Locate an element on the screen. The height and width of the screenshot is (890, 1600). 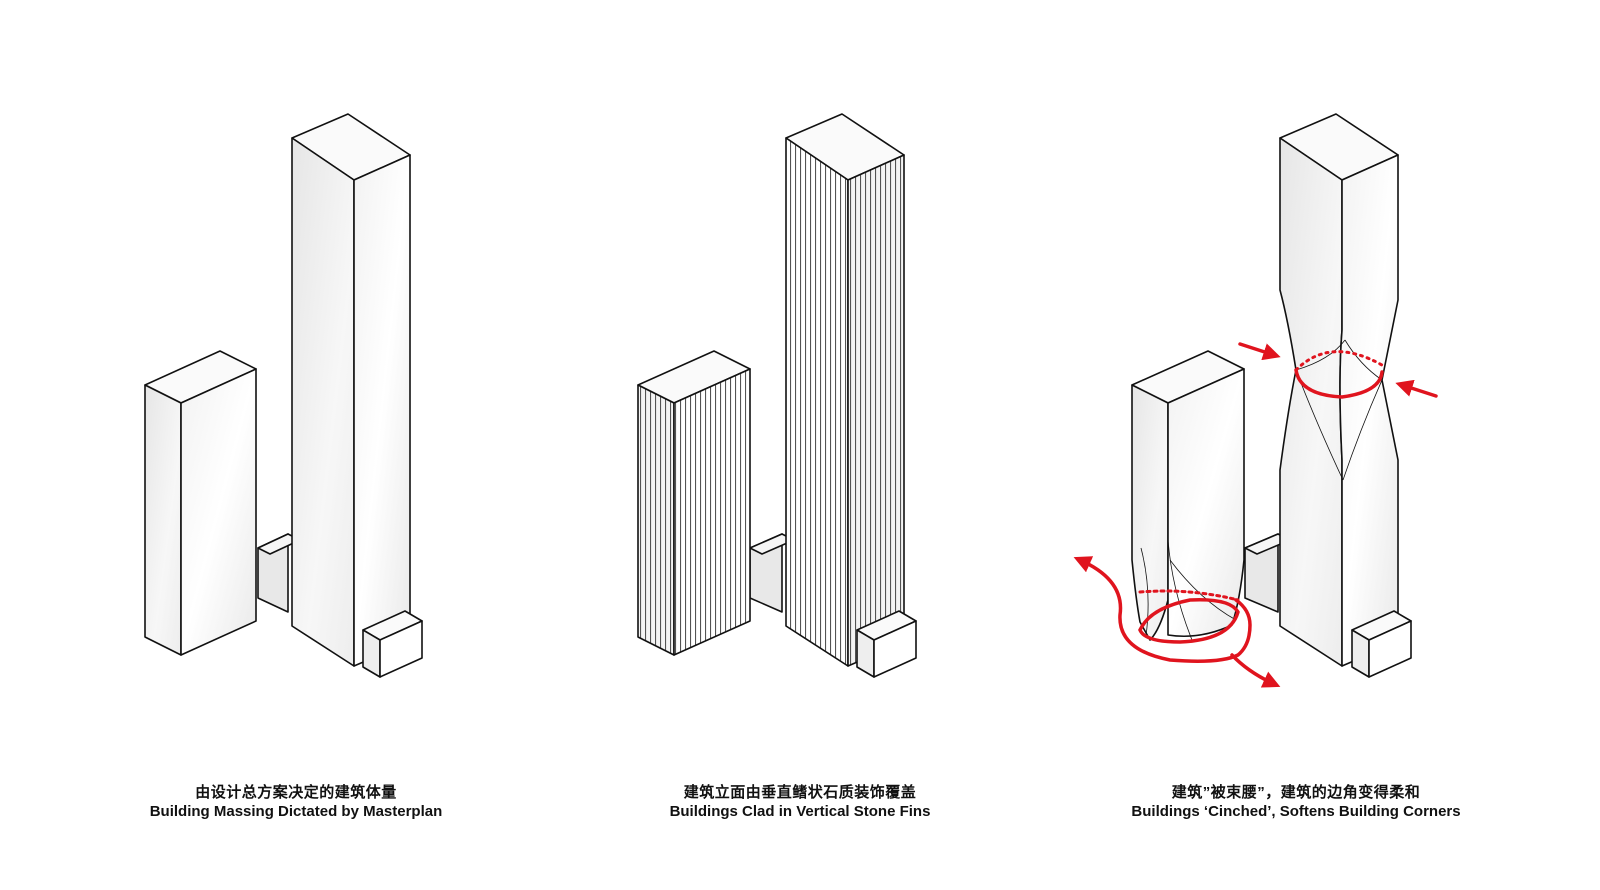
arrow-in-right is located at coordinates (1416, 388).